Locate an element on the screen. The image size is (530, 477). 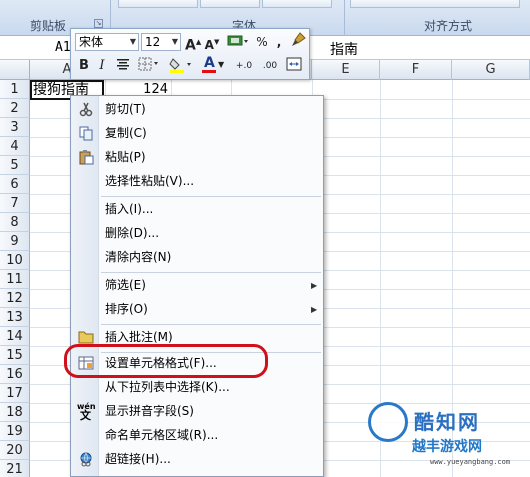
row-header: 6 is located at coordinates (15, 184).